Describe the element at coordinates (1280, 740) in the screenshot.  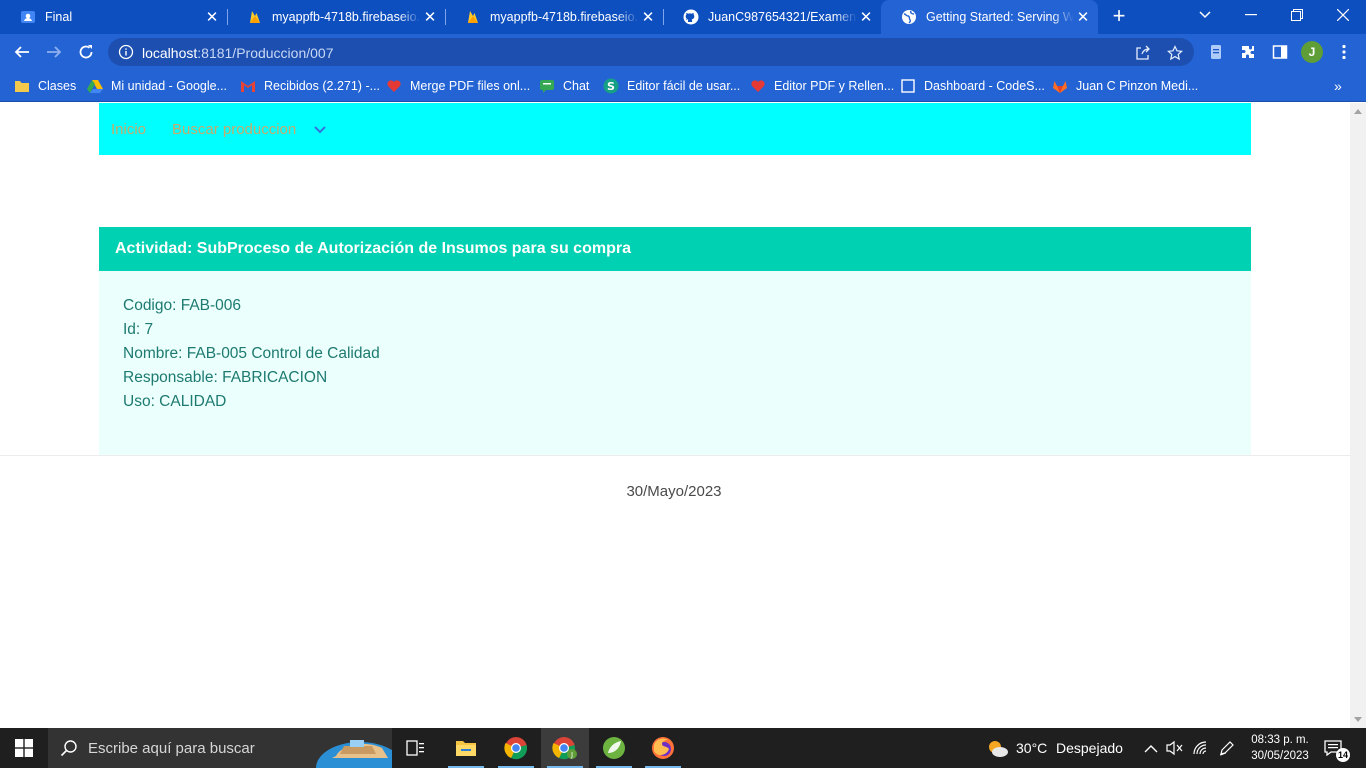
I see `clock-time: 08:33 p. m.` at that location.